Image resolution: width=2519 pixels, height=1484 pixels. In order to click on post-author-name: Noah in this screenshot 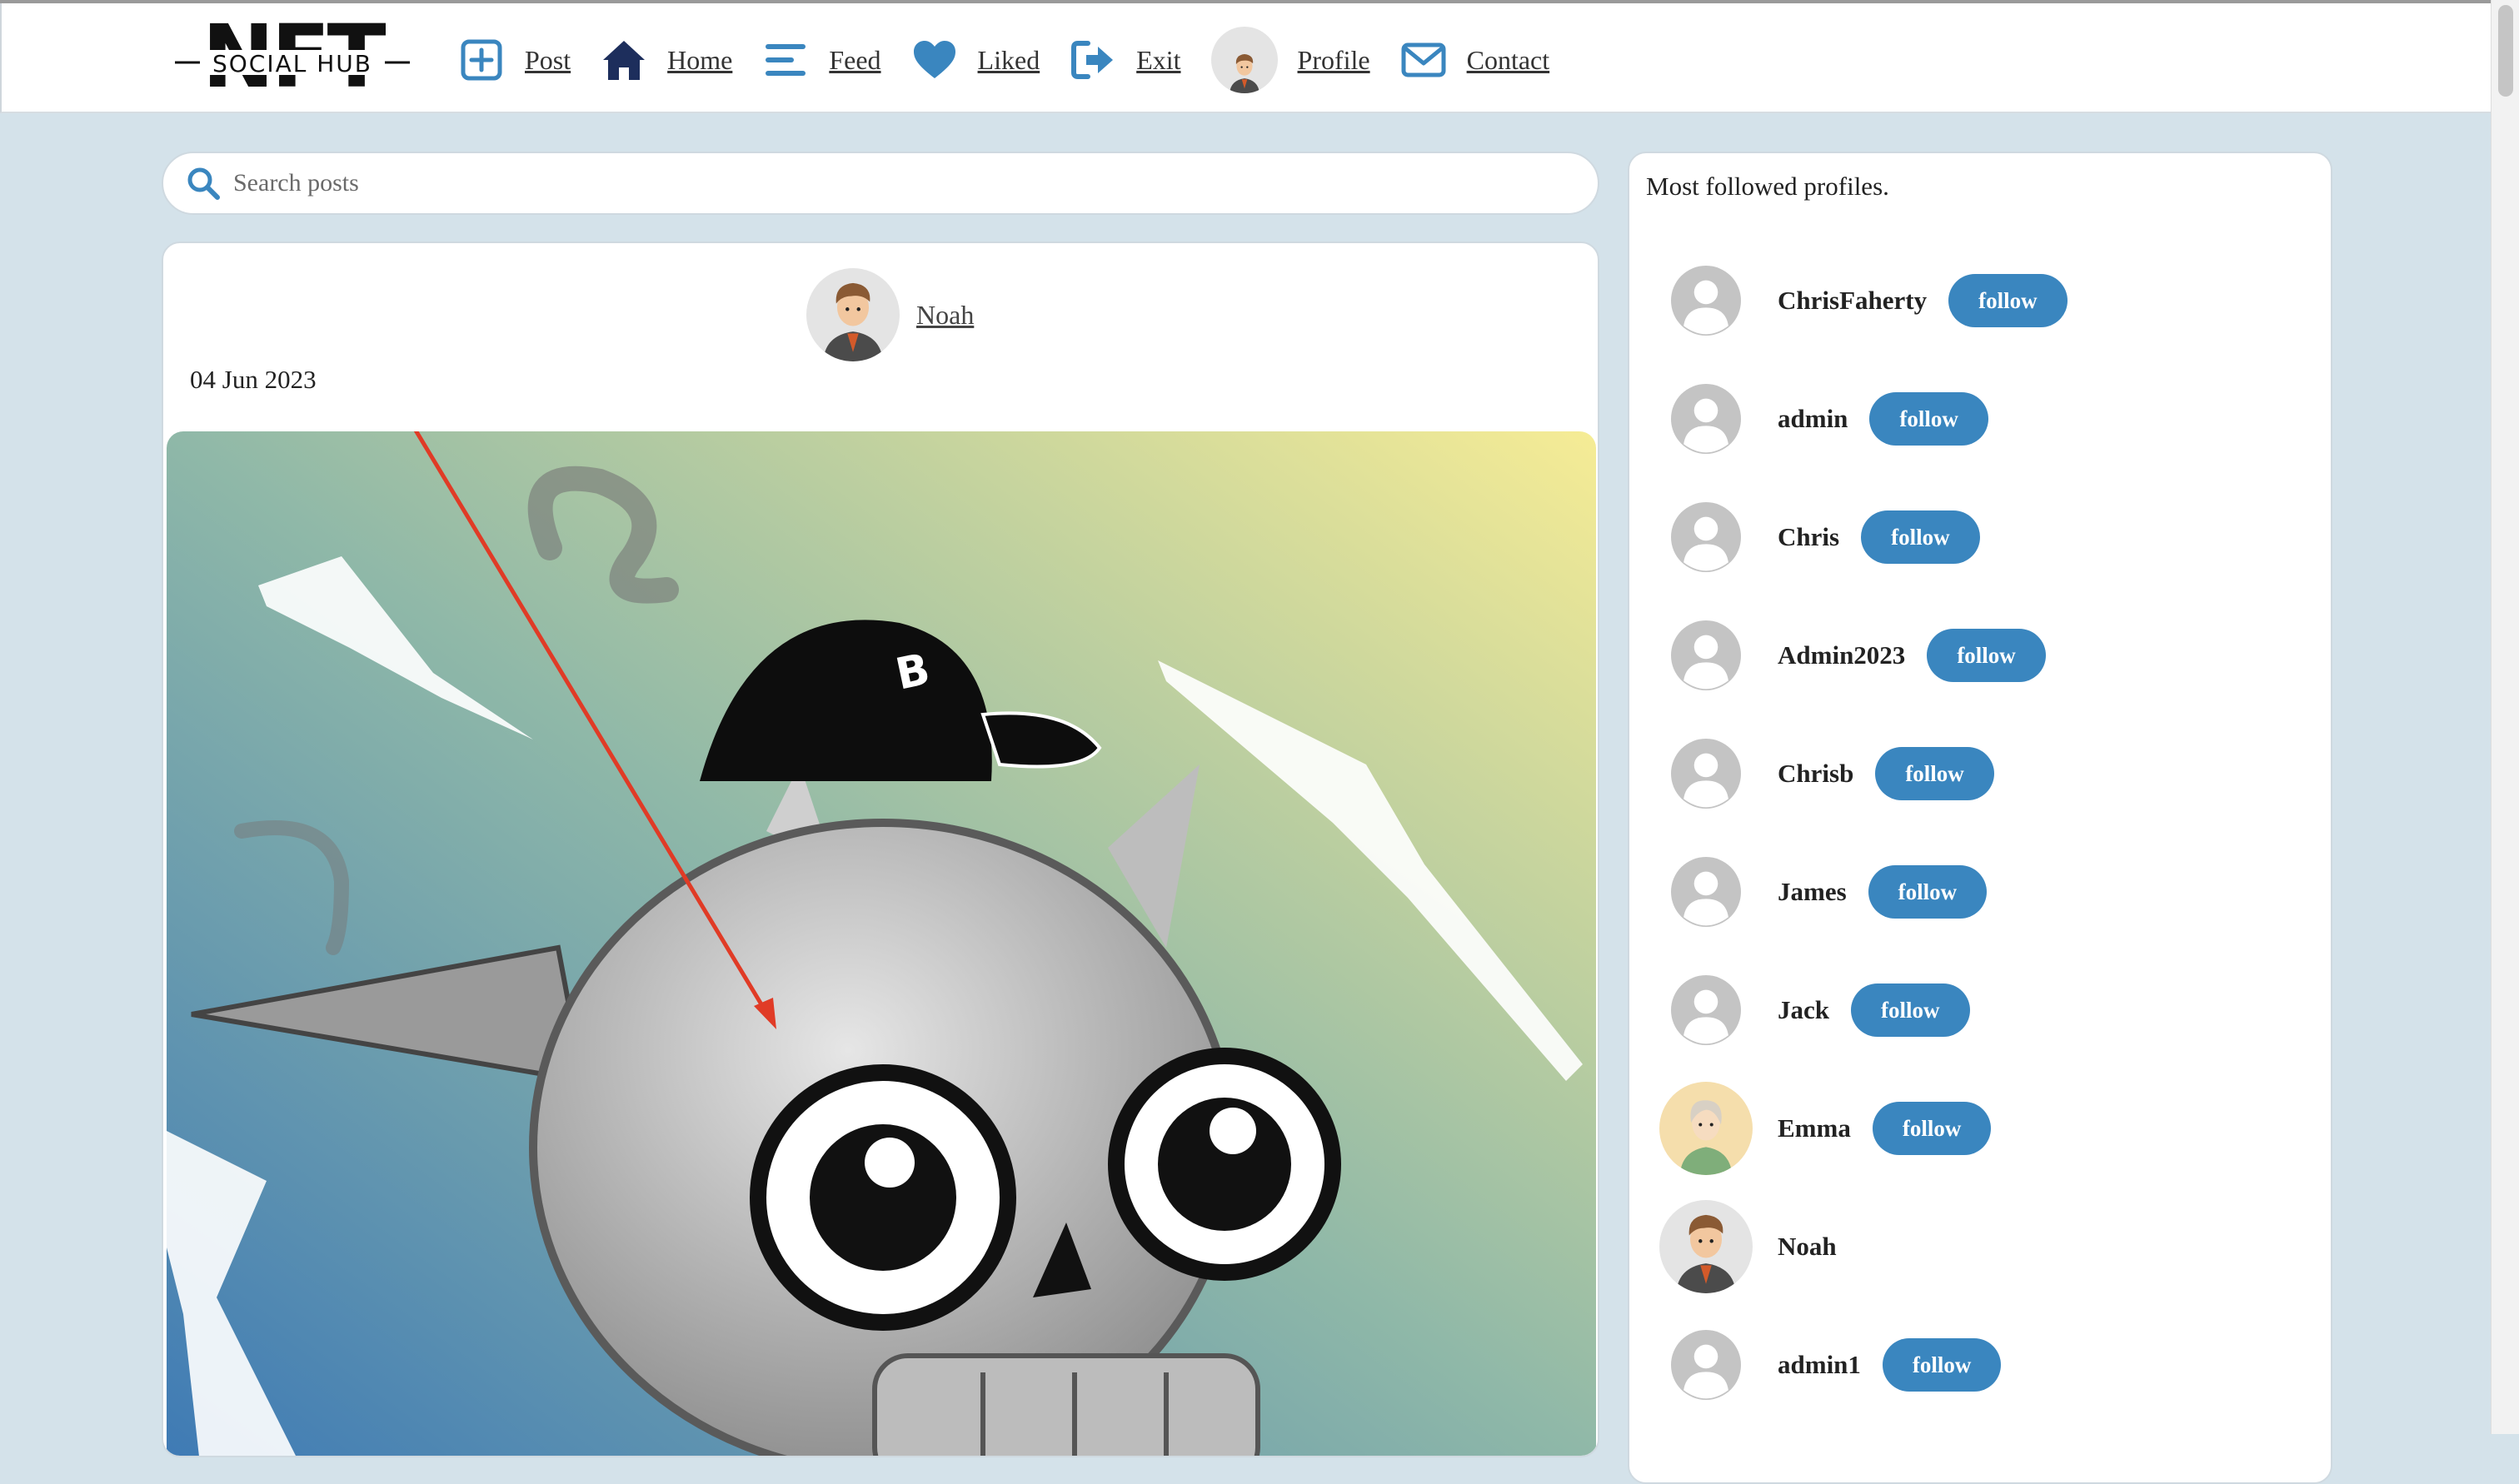, I will do `click(945, 315)`.